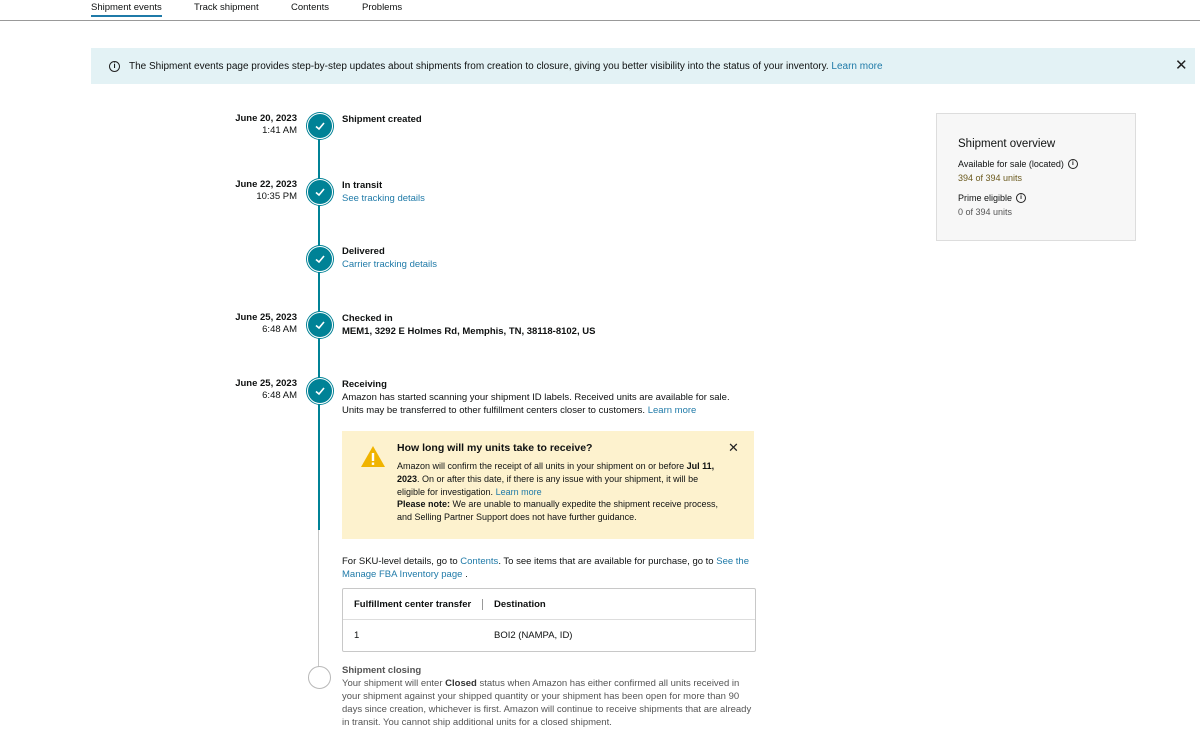 The image size is (1200, 752). I want to click on column-divider, so click(482, 604).